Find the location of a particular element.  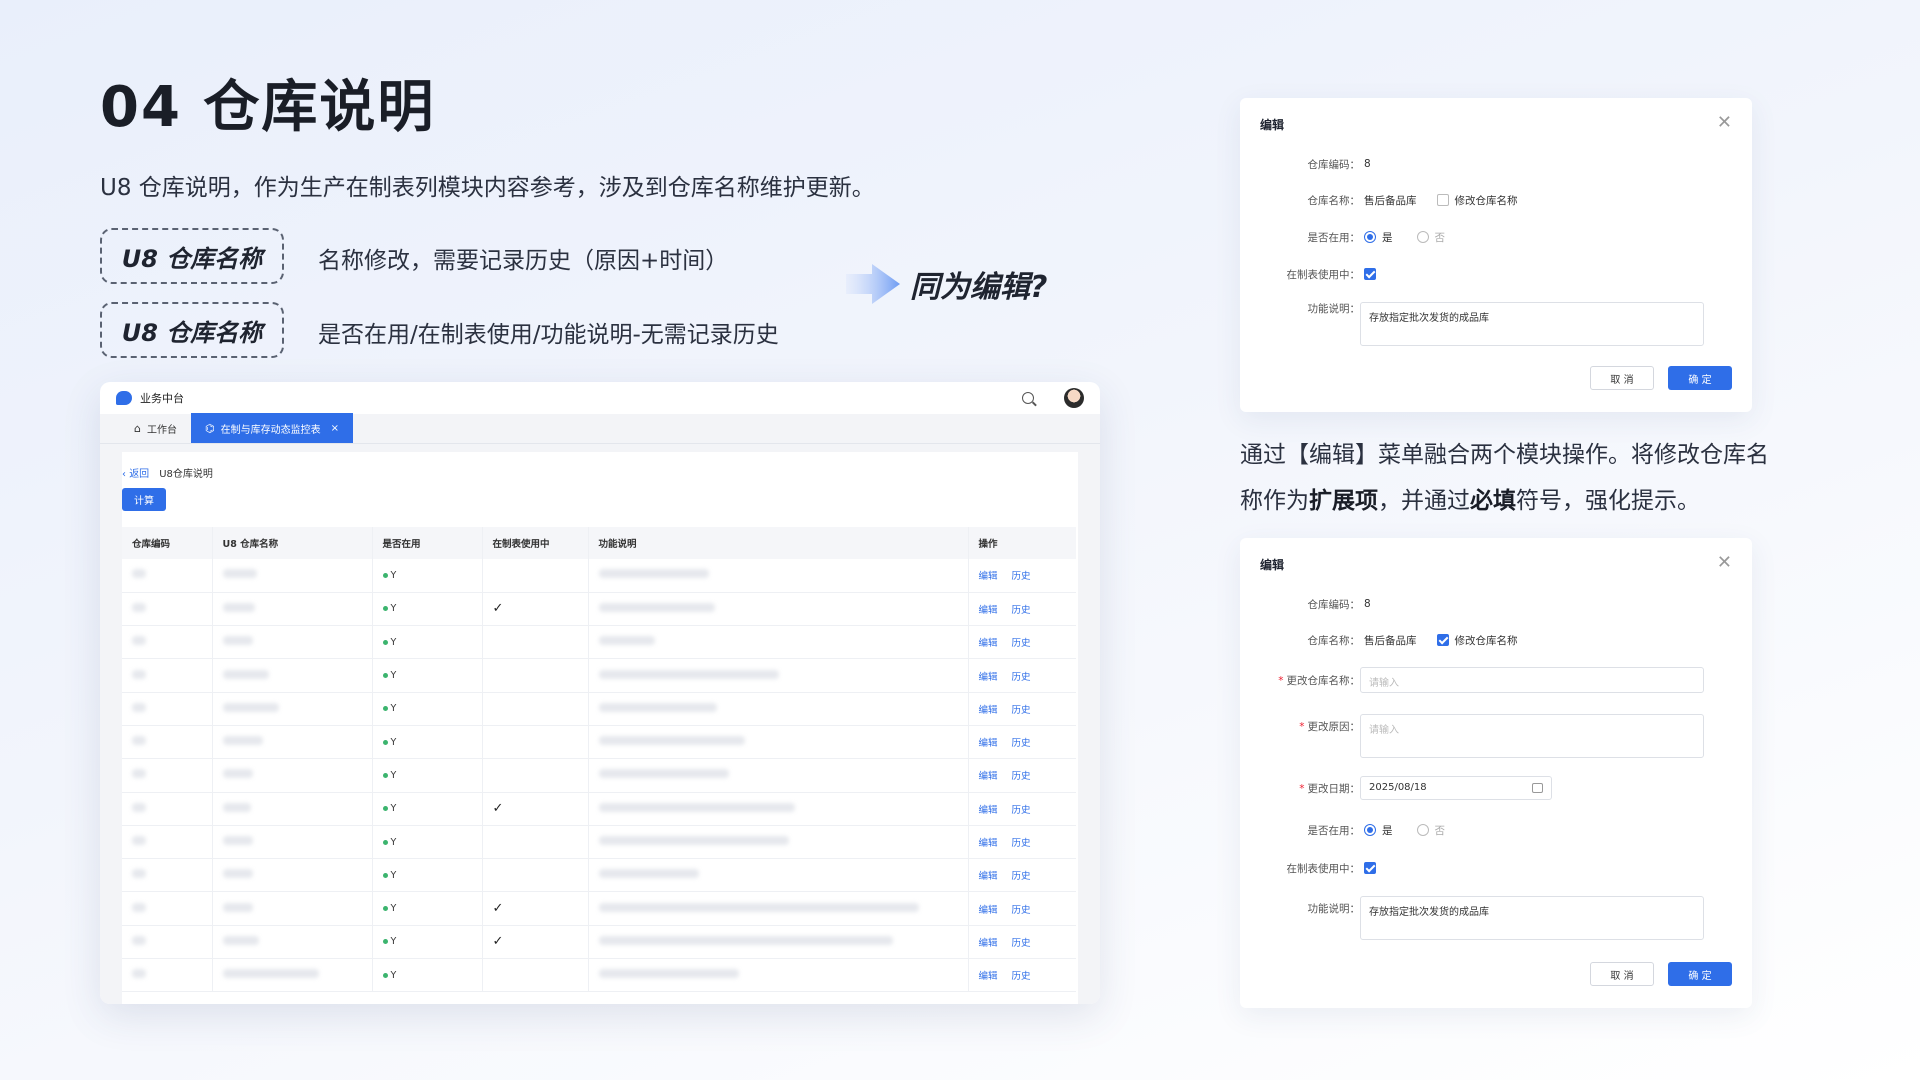

date-label: 更改日期： is located at coordinates (1334, 788).